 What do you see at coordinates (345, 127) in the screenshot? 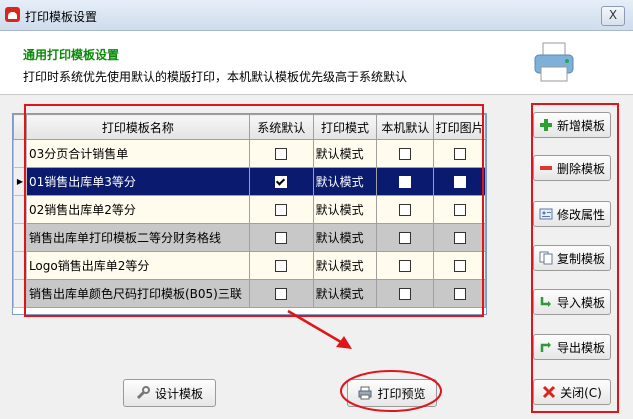
I see `column-header-print-mode: 打印模式` at bounding box center [345, 127].